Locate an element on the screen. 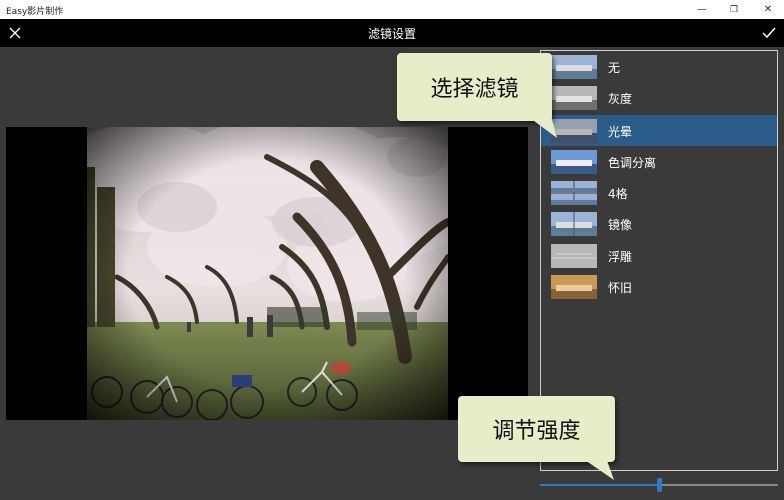  filter-label: 灰度 is located at coordinates (620, 99).